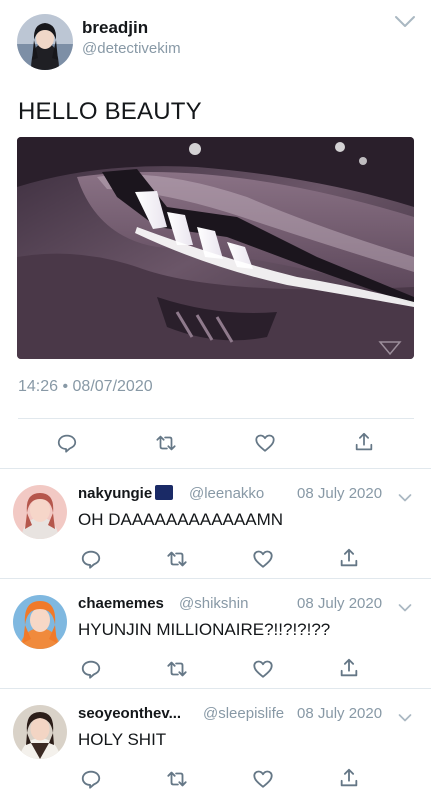 This screenshot has width=431, height=800. Describe the element at coordinates (110, 111) in the screenshot. I see `tweet-text: HELLO BEAUTY` at that location.